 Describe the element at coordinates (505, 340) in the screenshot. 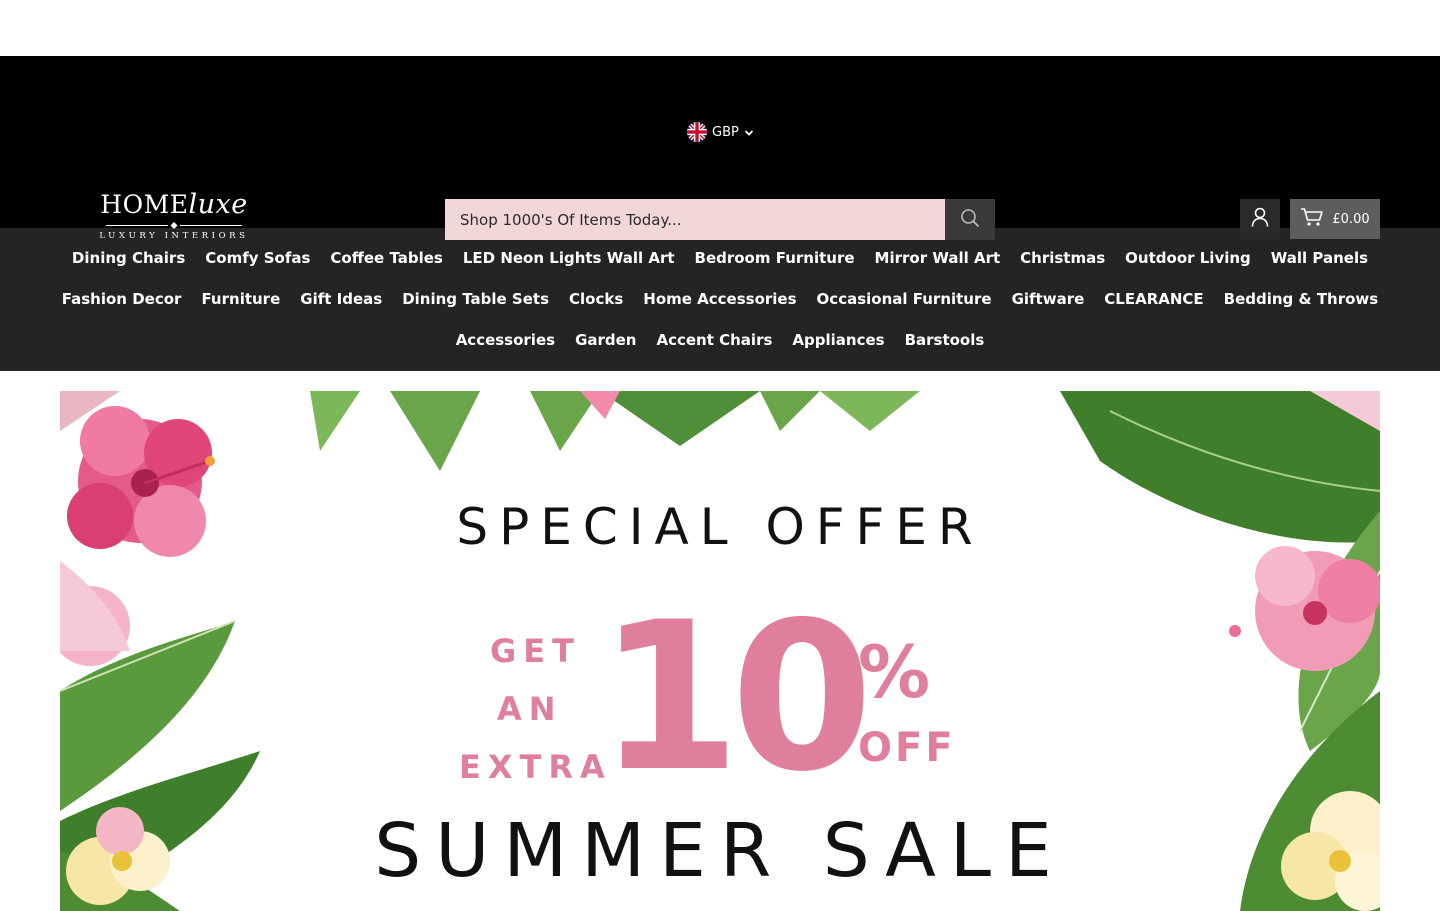

I see `nav-item-accessories: Accessories` at that location.